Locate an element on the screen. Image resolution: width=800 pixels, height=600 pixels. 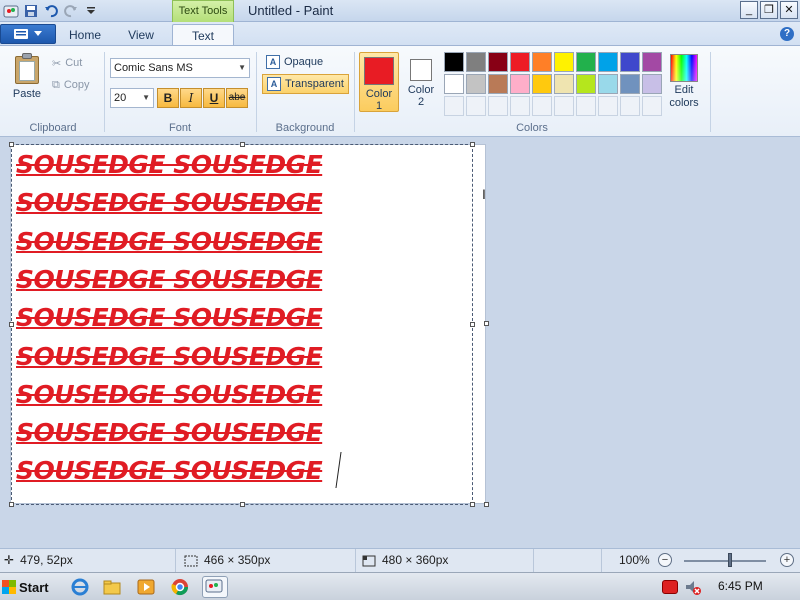
start-label: Start is located at coordinates (34, 587).